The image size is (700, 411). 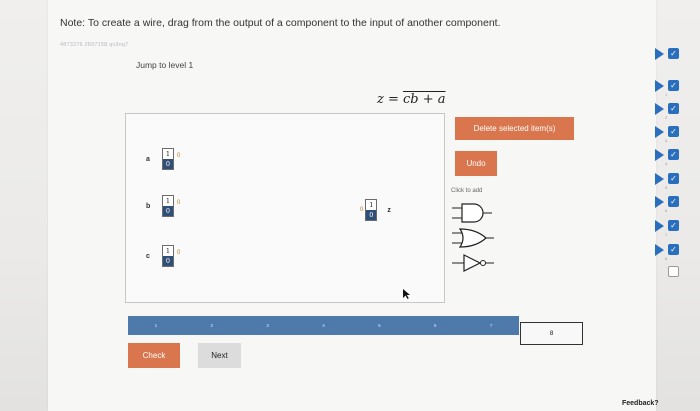 What do you see at coordinates (165, 65) in the screenshot?
I see `level-title: Jump to level 1` at bounding box center [165, 65].